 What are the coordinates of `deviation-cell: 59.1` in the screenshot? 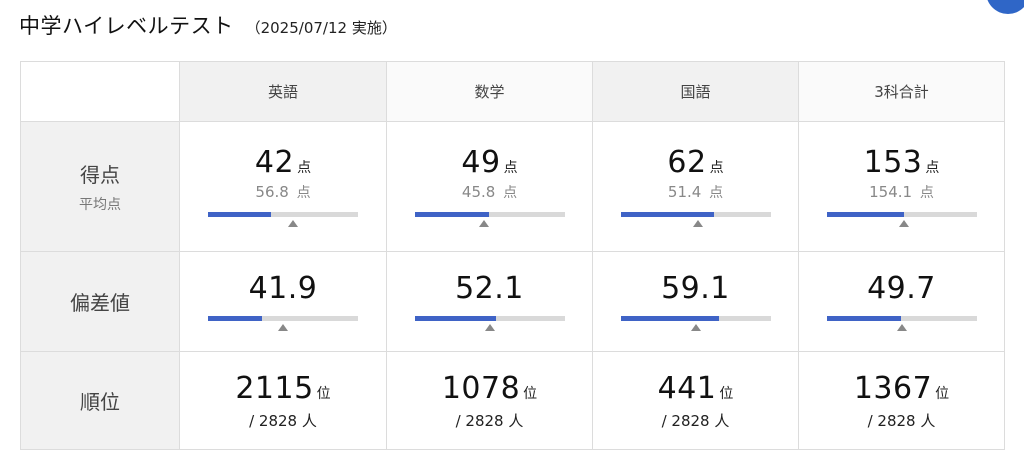 It's located at (695, 301).